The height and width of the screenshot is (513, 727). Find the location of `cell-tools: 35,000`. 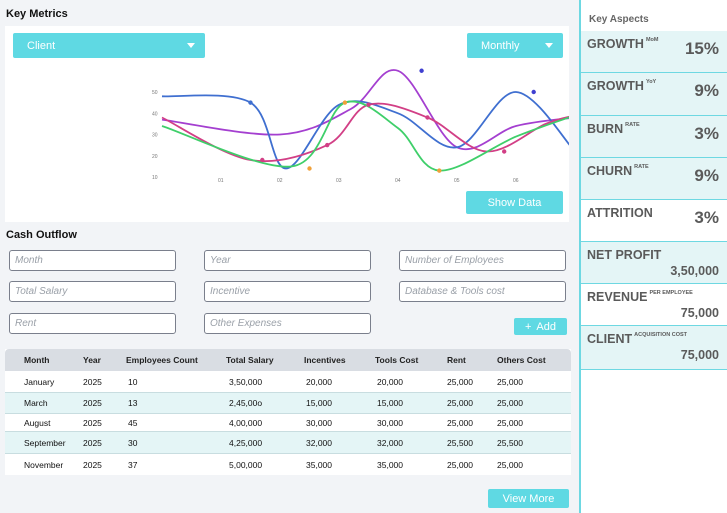

cell-tools: 35,000 is located at coordinates (390, 464).